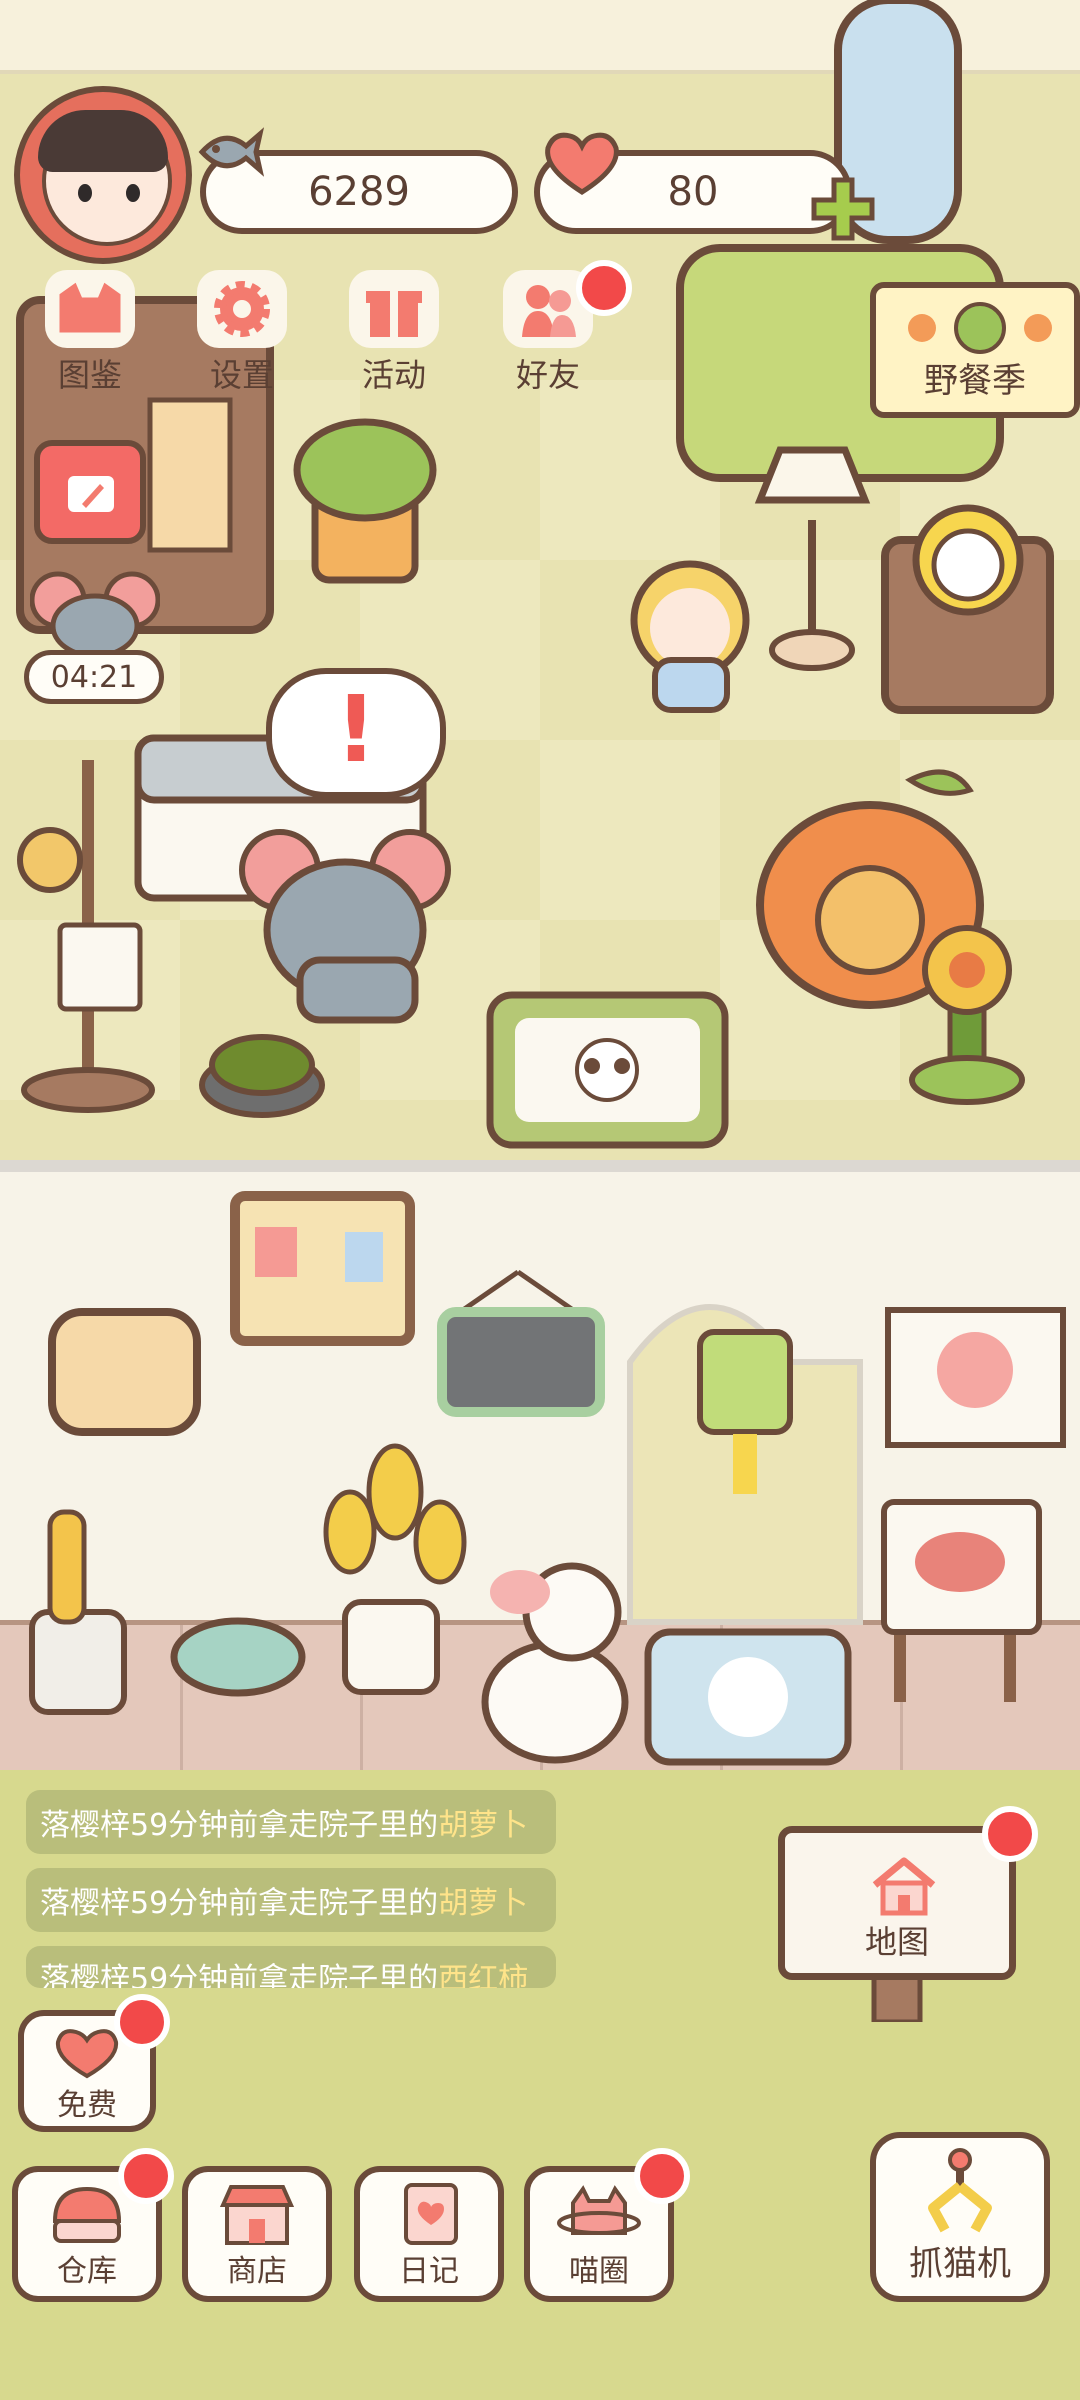 The image size is (1080, 2400). Describe the element at coordinates (262, 1065) in the screenshot. I see `cat-bed` at that location.